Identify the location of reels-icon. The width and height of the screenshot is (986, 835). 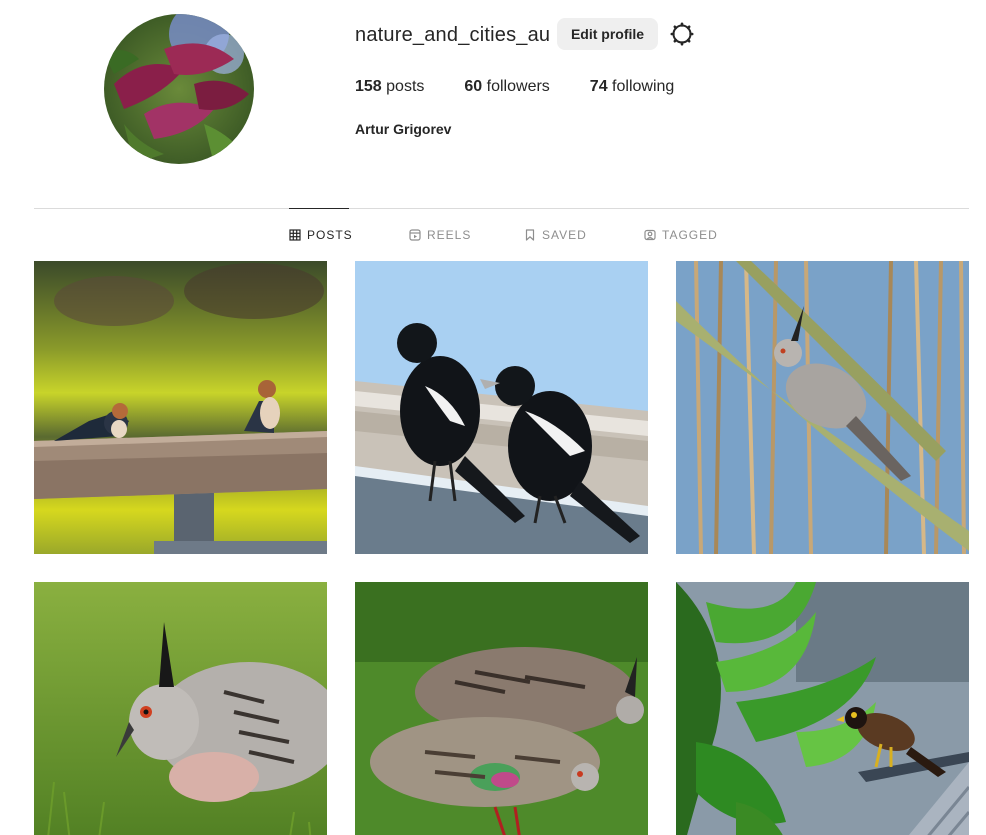
(415, 235).